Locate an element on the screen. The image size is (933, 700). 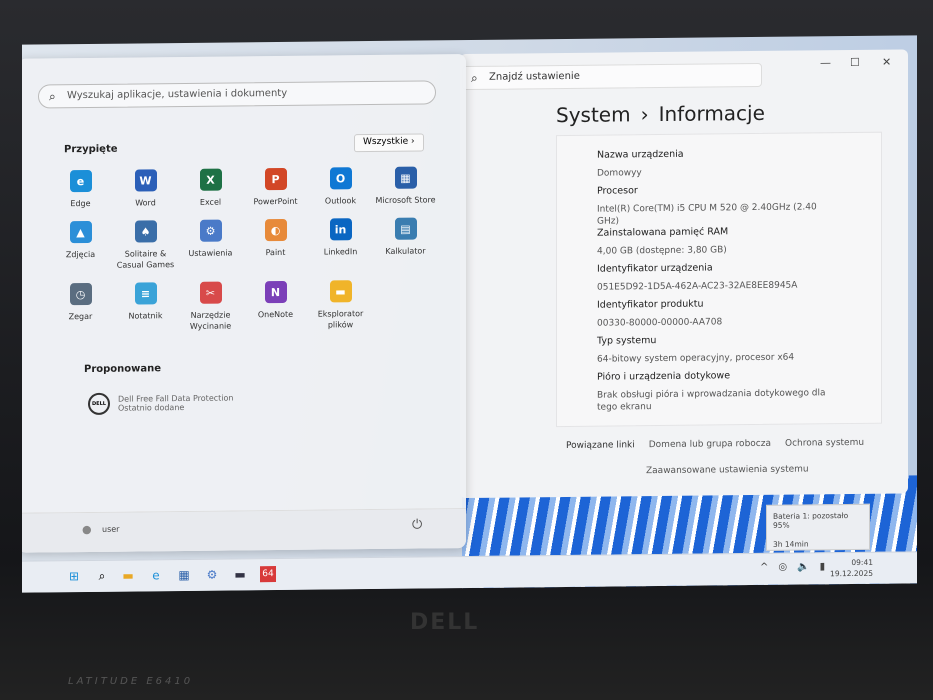
linkedin-icon: in is located at coordinates (340, 229).